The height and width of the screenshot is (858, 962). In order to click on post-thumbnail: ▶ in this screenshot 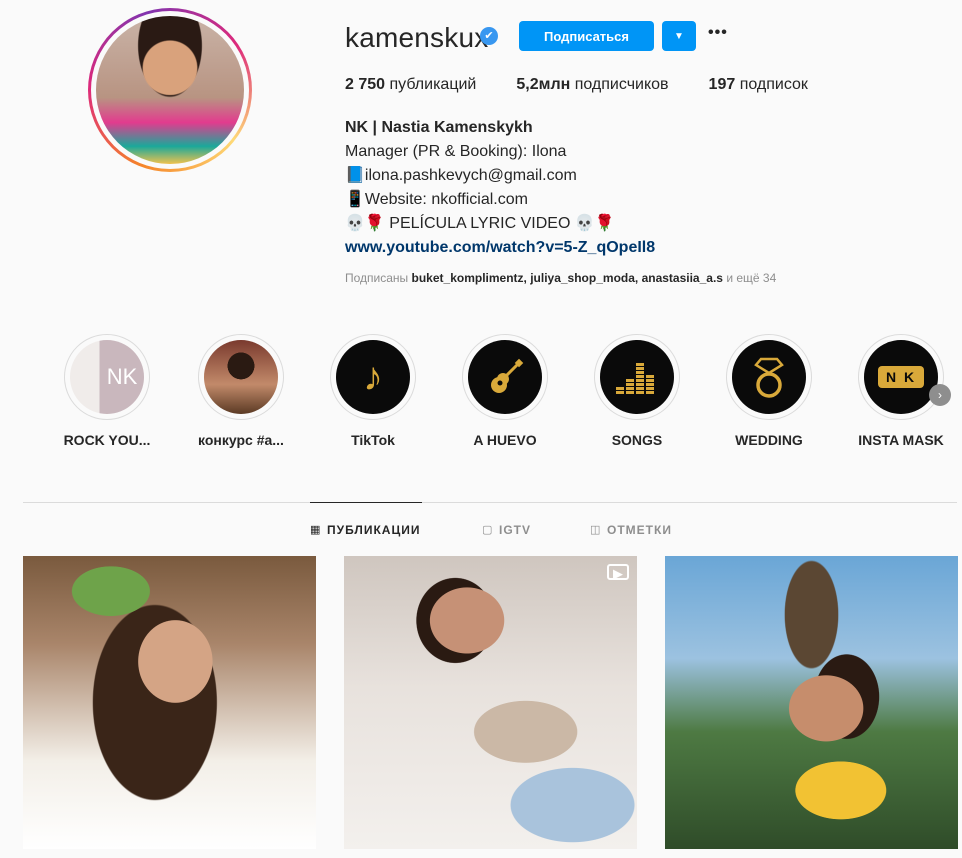, I will do `click(490, 702)`.